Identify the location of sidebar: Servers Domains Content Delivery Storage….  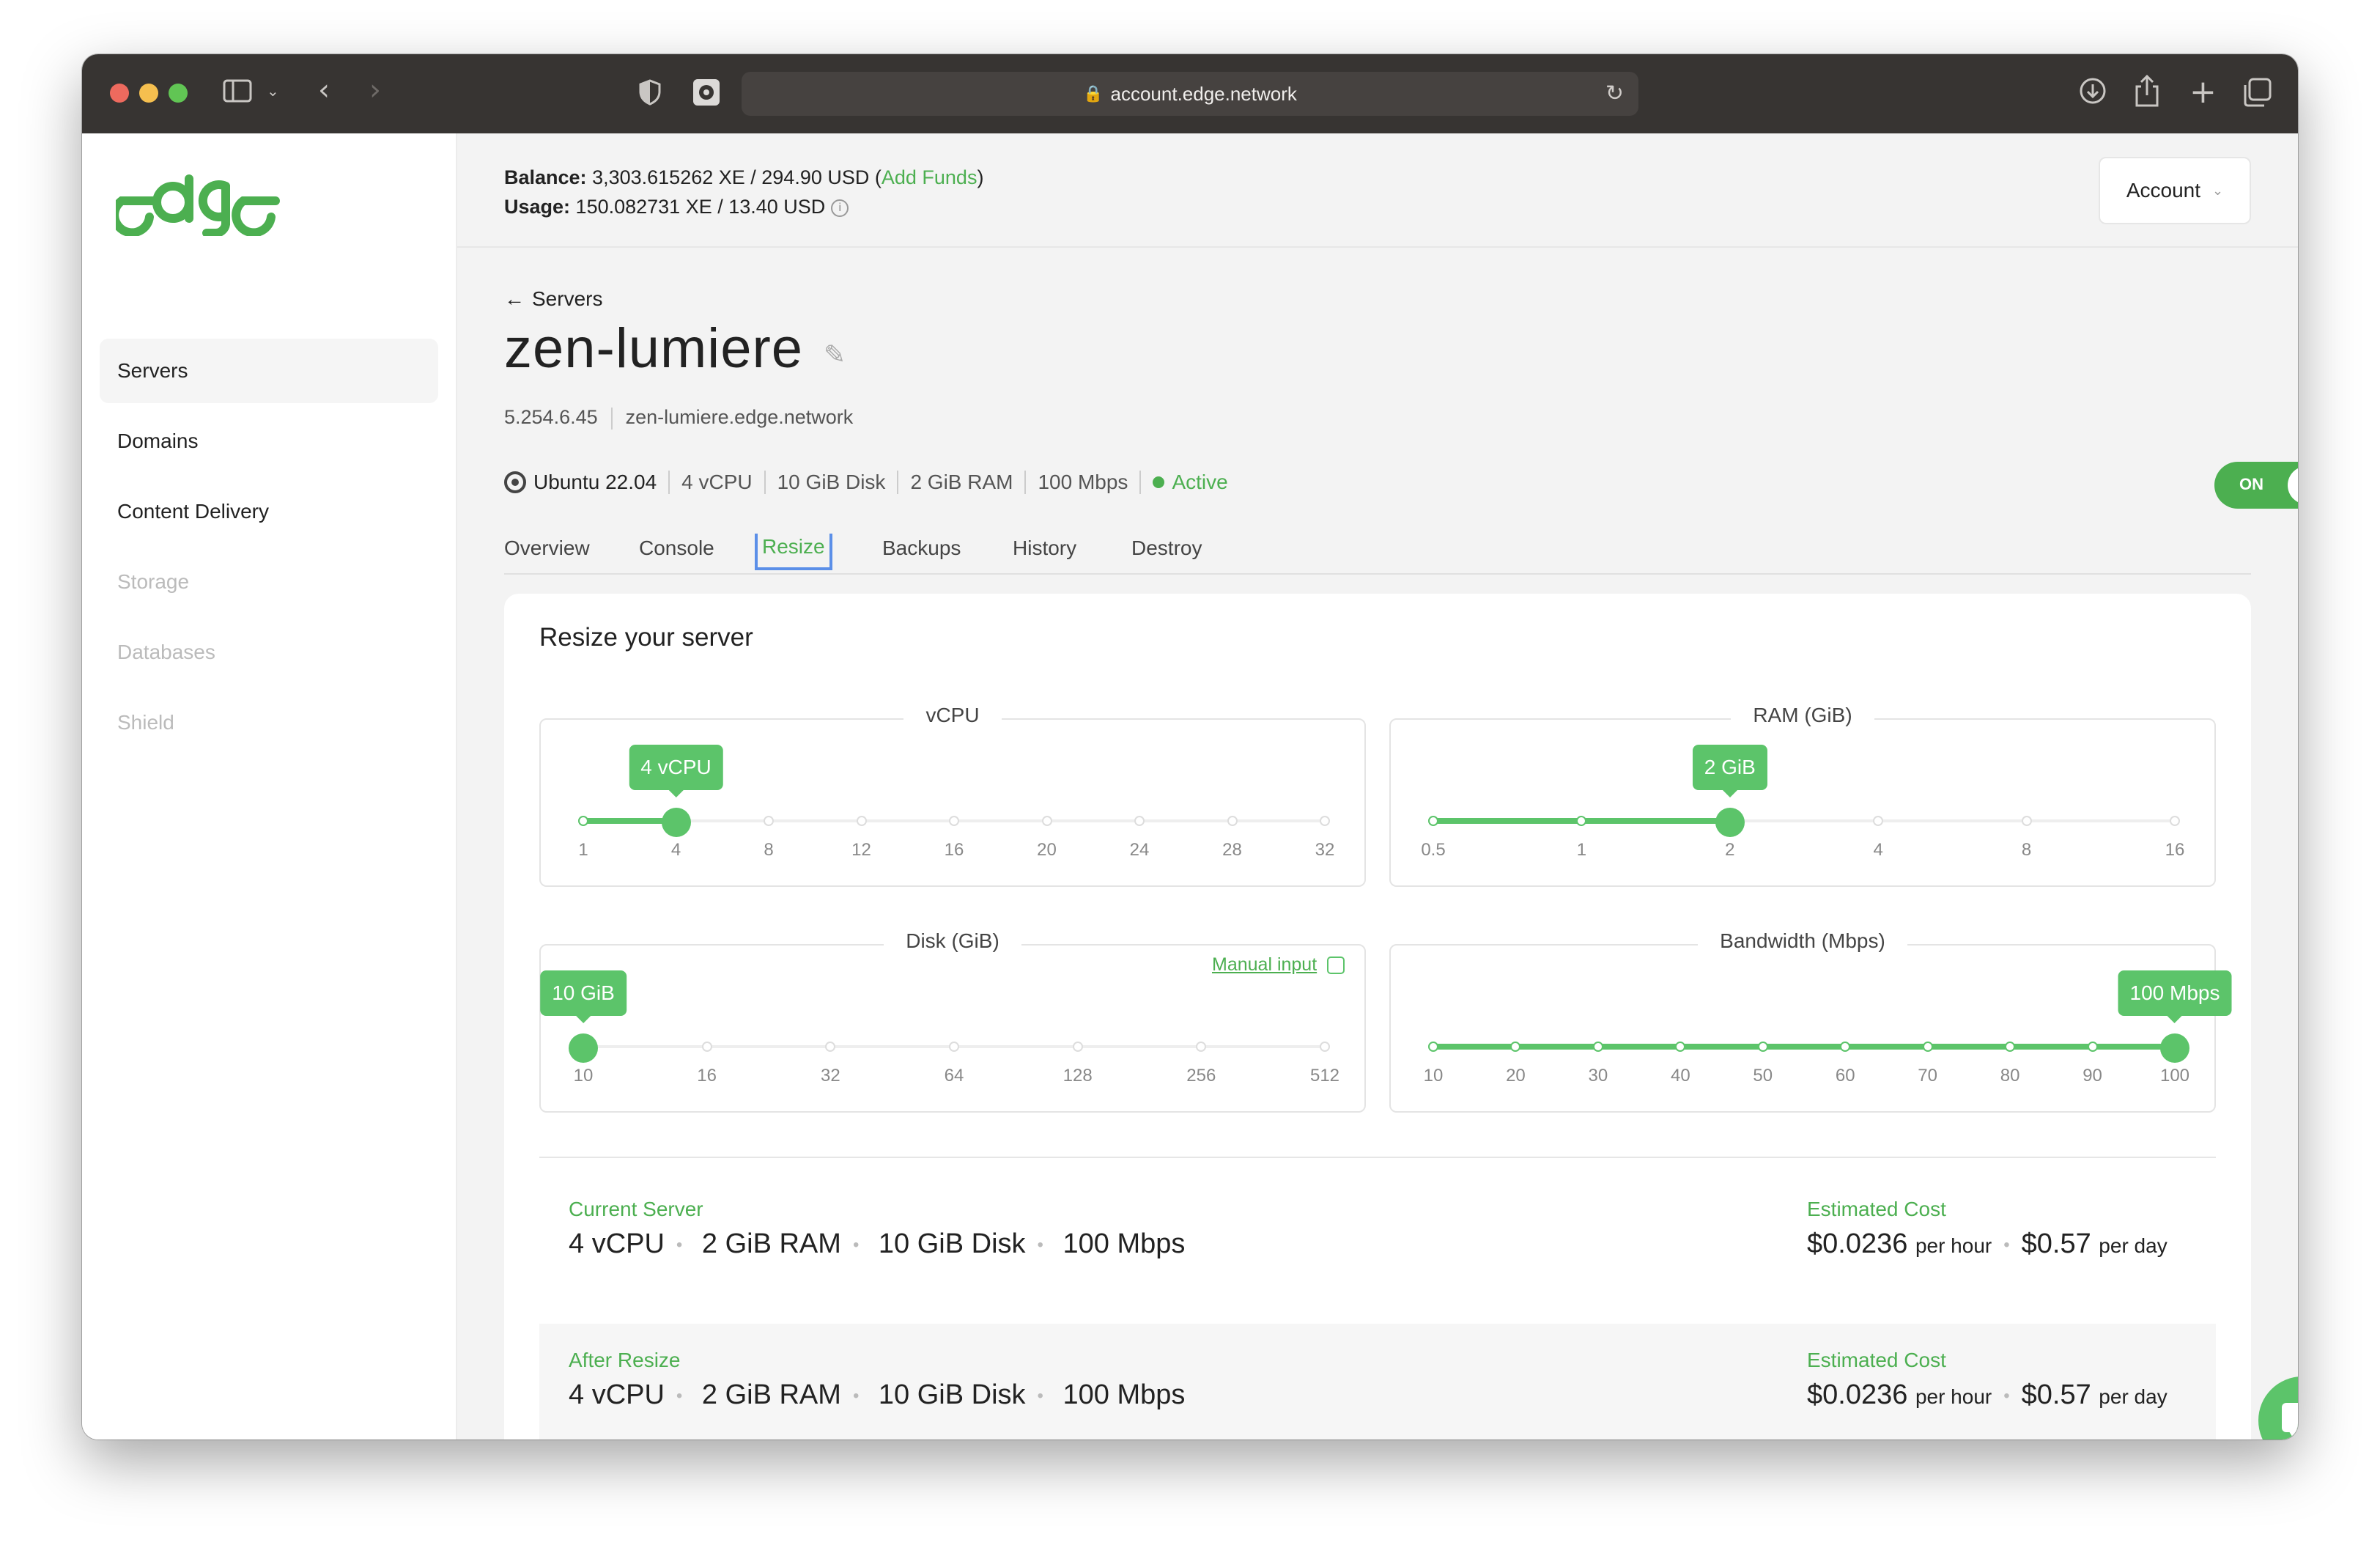
(269, 786).